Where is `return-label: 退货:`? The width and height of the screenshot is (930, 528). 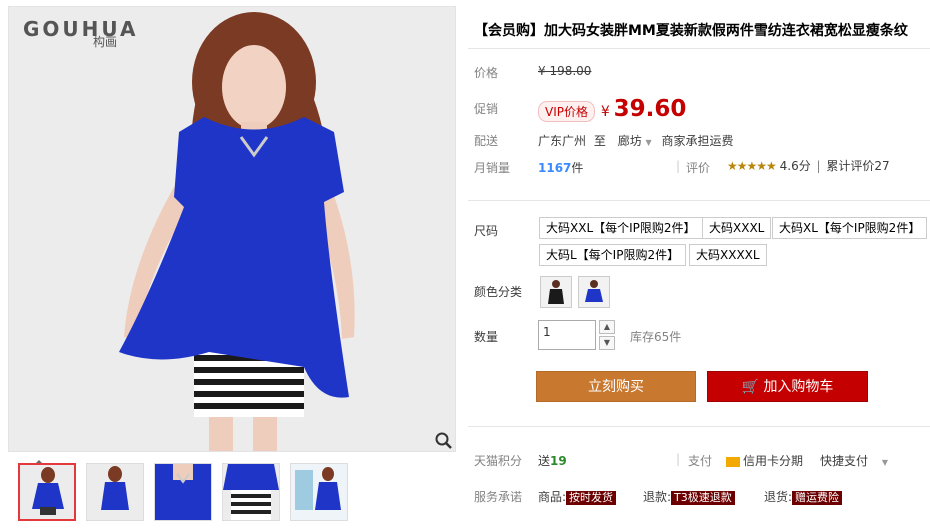
return-label: 退货: is located at coordinates (778, 497).